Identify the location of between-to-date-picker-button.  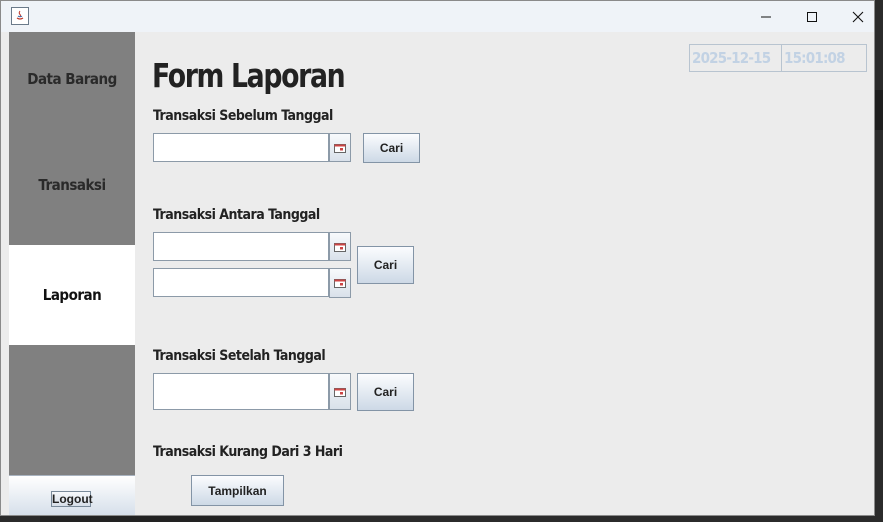
(340, 283).